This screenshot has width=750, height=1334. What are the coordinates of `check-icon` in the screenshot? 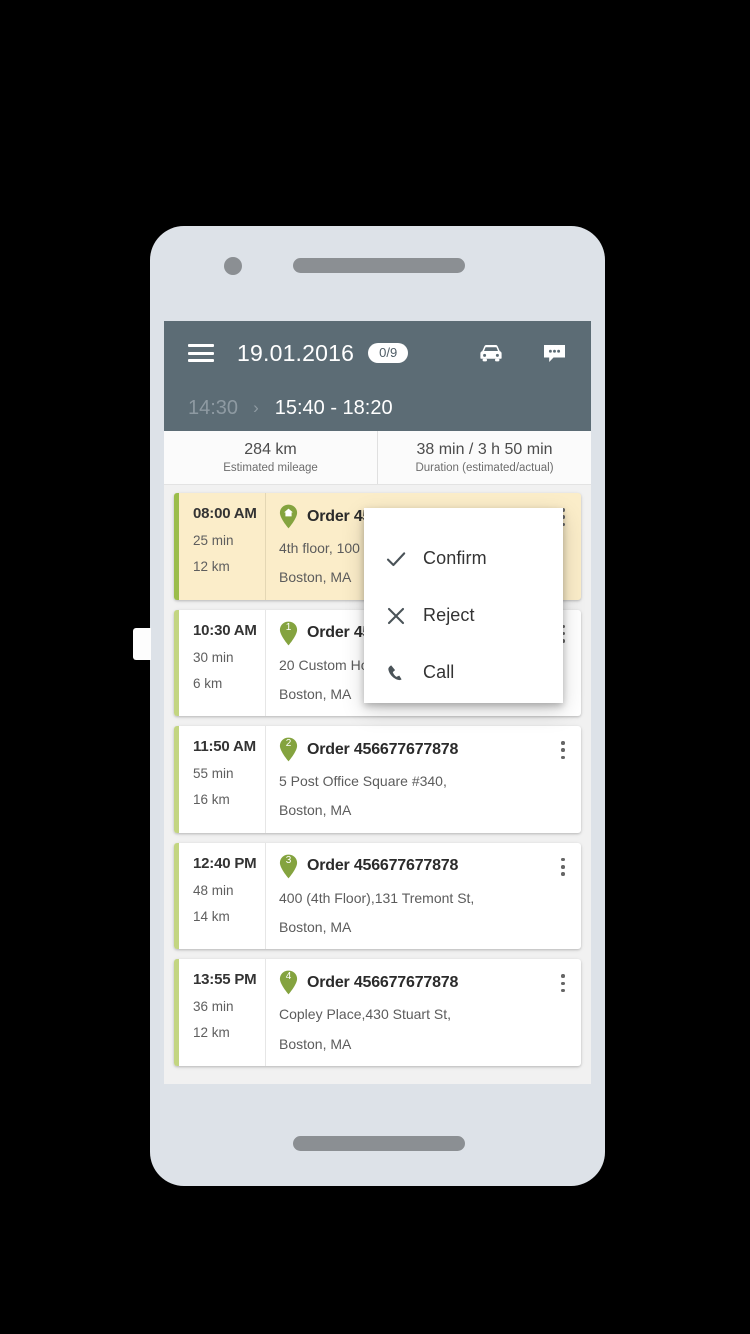 It's located at (396, 559).